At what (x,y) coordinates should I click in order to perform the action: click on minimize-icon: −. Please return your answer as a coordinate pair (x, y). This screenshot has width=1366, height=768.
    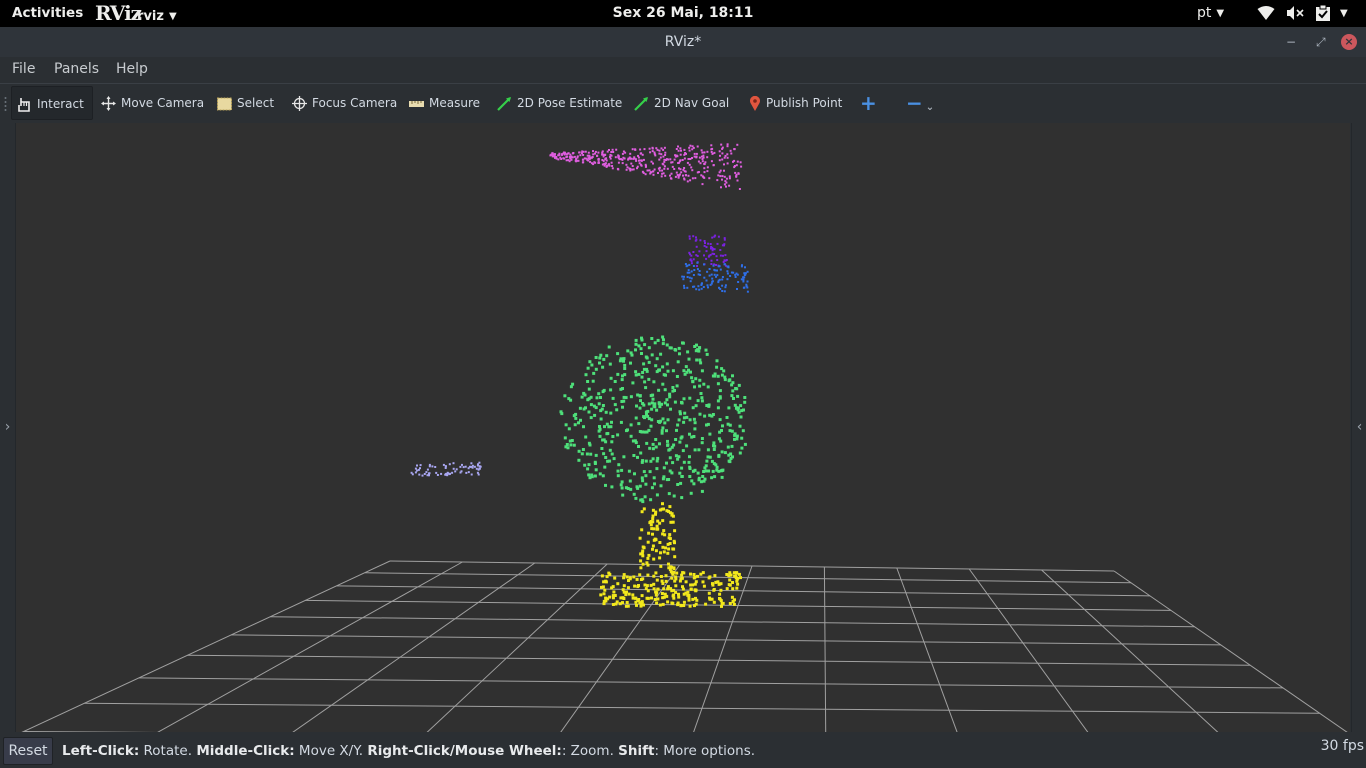
    Looking at the image, I should click on (1291, 42).